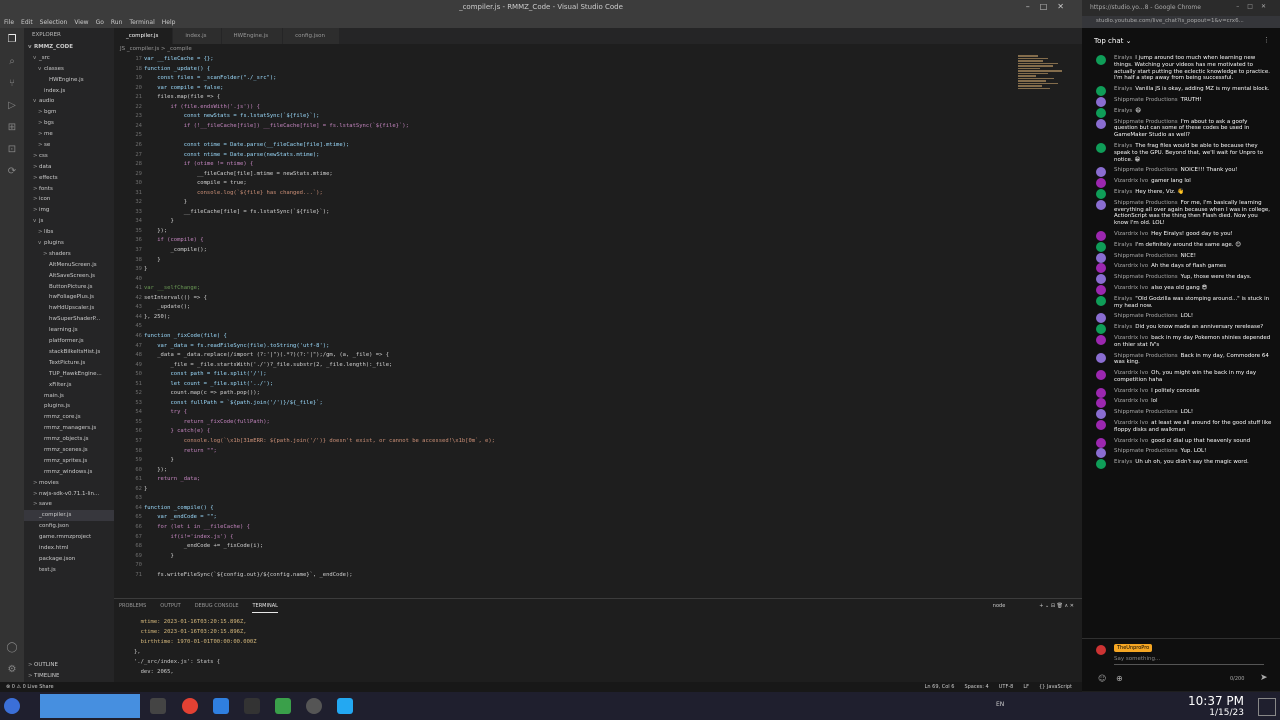 This screenshot has height=720, width=1280. What do you see at coordinates (177, 431) in the screenshot?
I see `code-line: } catch(e) {` at bounding box center [177, 431].